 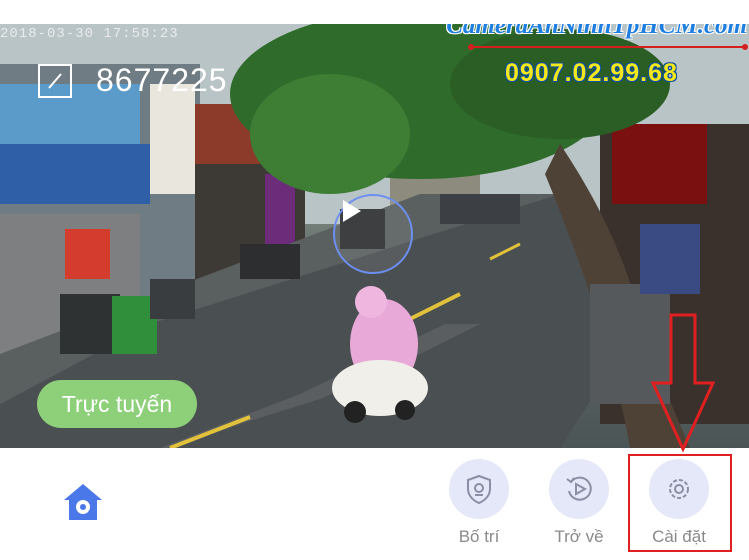 What do you see at coordinates (608, 47) in the screenshot?
I see `watermark-underline` at bounding box center [608, 47].